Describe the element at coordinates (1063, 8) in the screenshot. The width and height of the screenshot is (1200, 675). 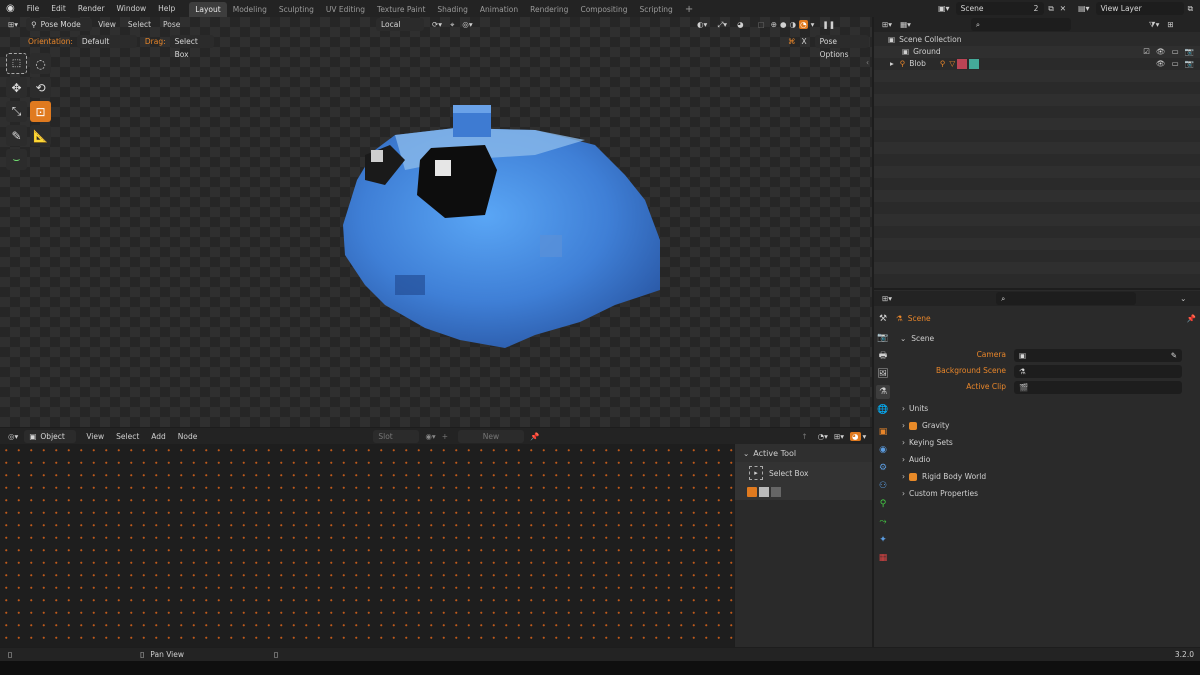
I see `delete-scene-icon: ✕` at that location.